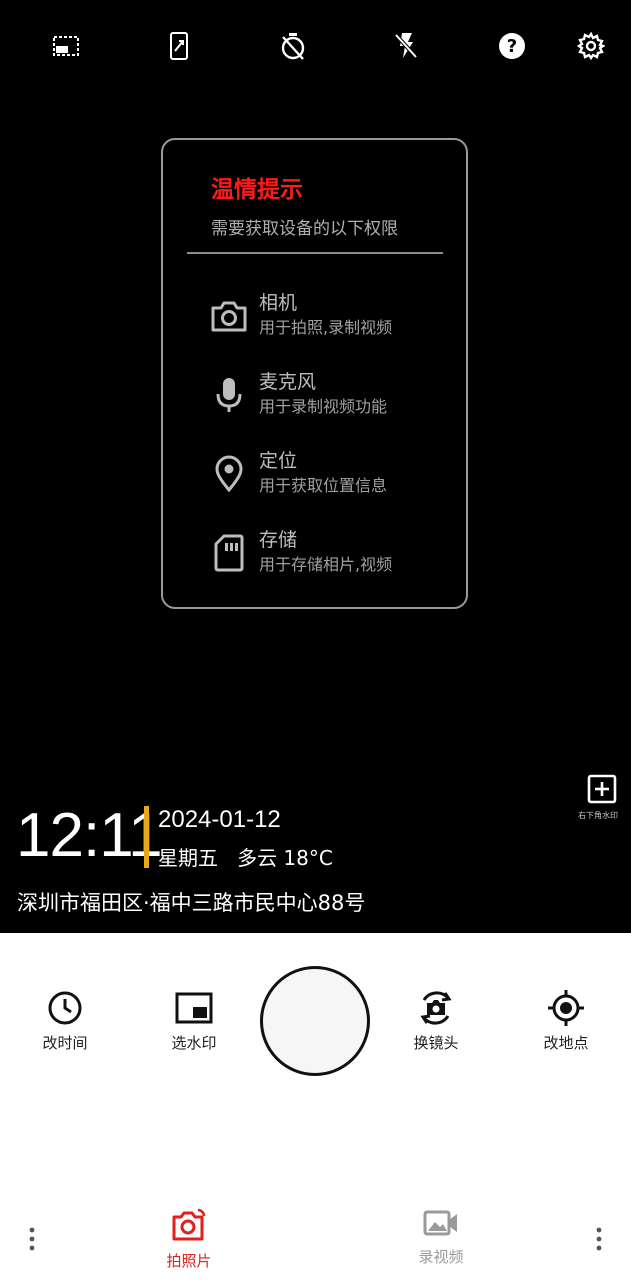 The image size is (631, 1280). Describe the element at coordinates (323, 485) in the screenshot. I see `permission-desc: 用于获取位置信息` at that location.